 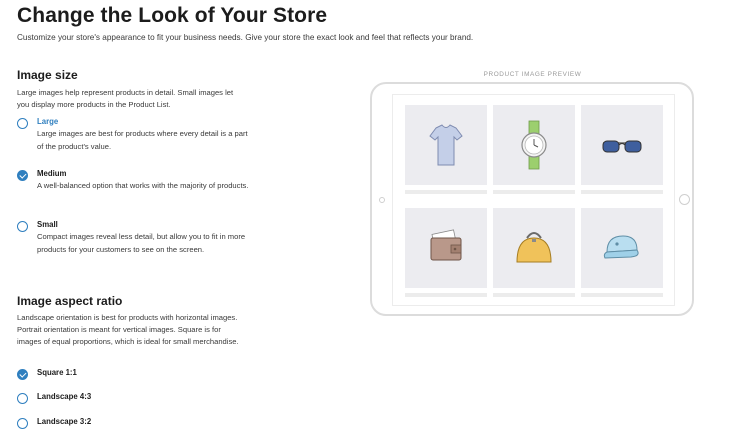 I want to click on option-label-medium: Medium, so click(x=51, y=173).